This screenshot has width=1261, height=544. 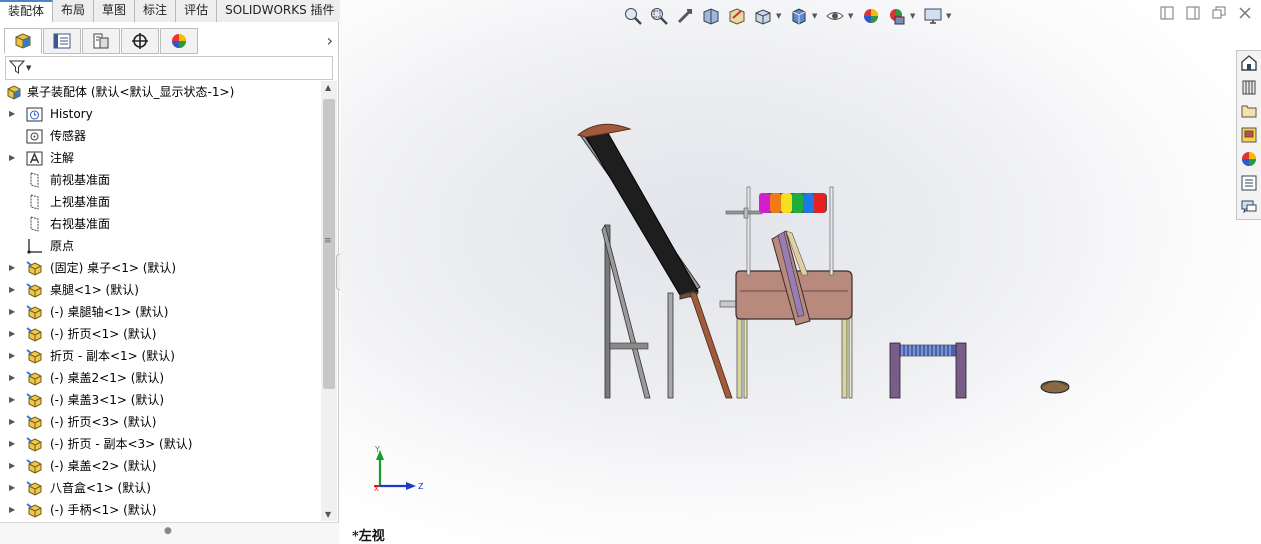 What do you see at coordinates (62, 41) in the screenshot?
I see `propertymanager-tab` at bounding box center [62, 41].